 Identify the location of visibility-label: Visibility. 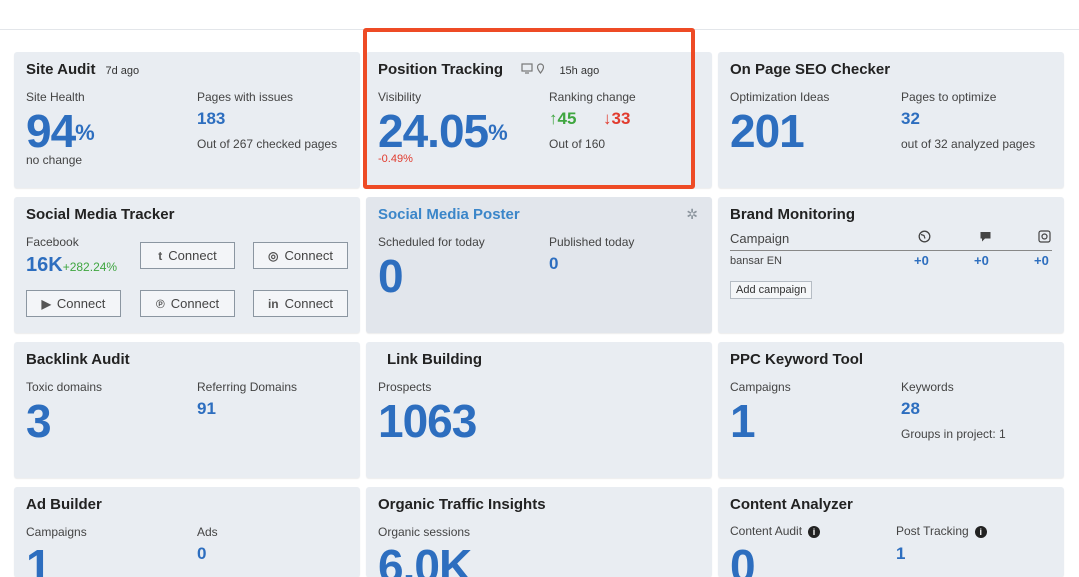
(400, 97).